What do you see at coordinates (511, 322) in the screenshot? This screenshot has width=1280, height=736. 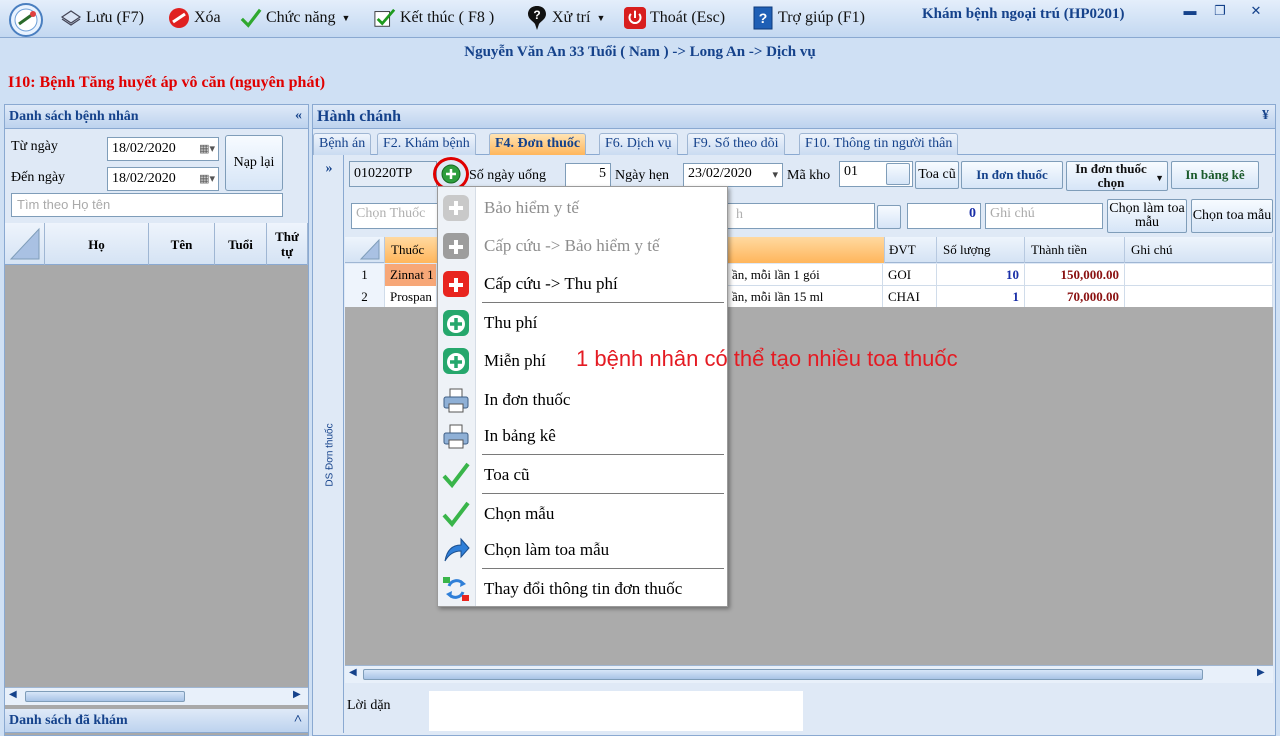 I see `menu-item-label: Thu phí` at bounding box center [511, 322].